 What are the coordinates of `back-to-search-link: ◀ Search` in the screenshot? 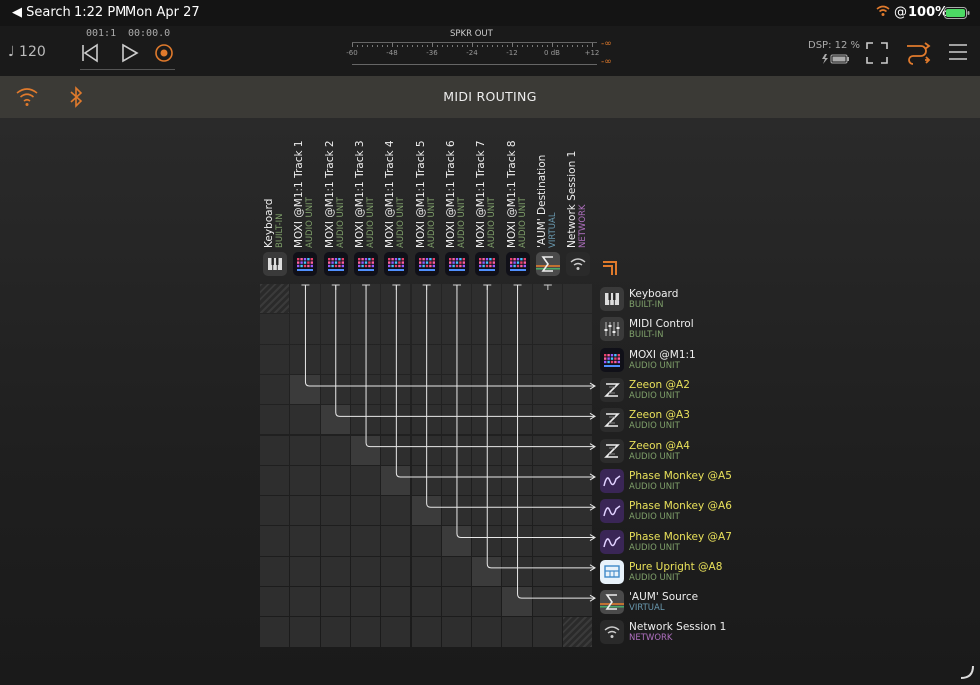 It's located at (41, 12).